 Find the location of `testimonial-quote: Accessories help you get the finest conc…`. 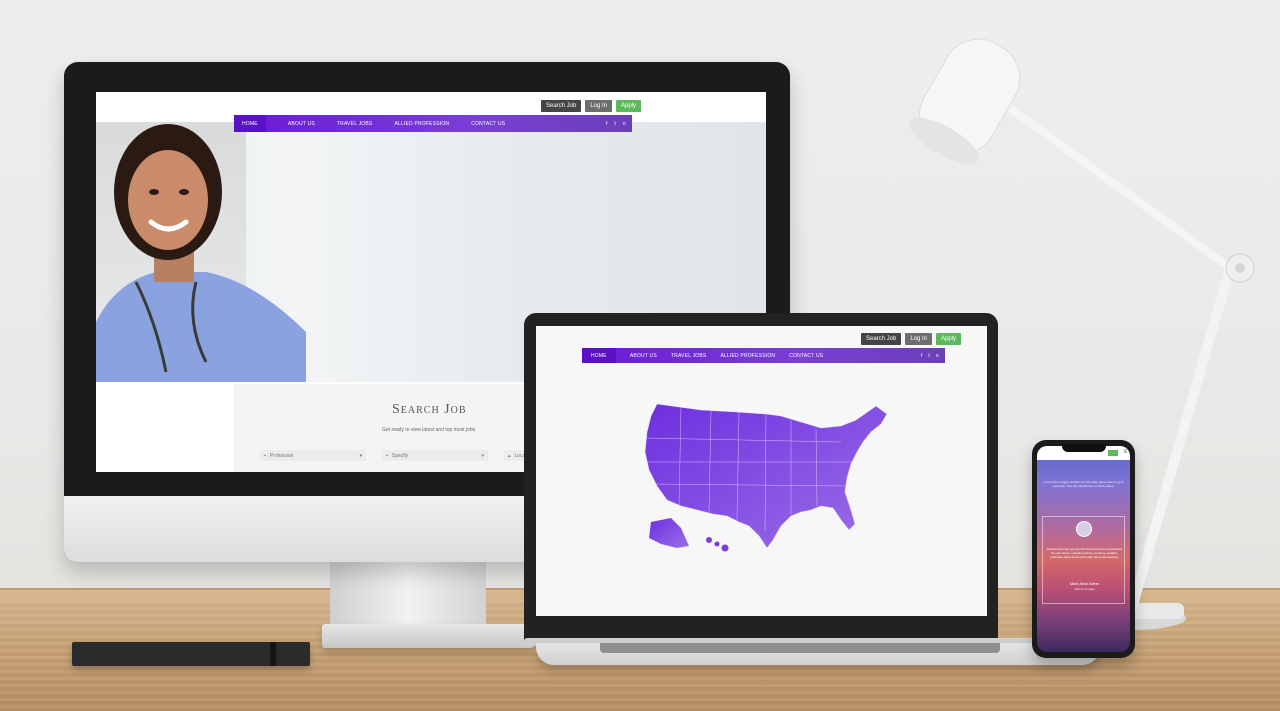

testimonial-quote: Accessories help you get the finest conc… is located at coordinates (1084, 553).